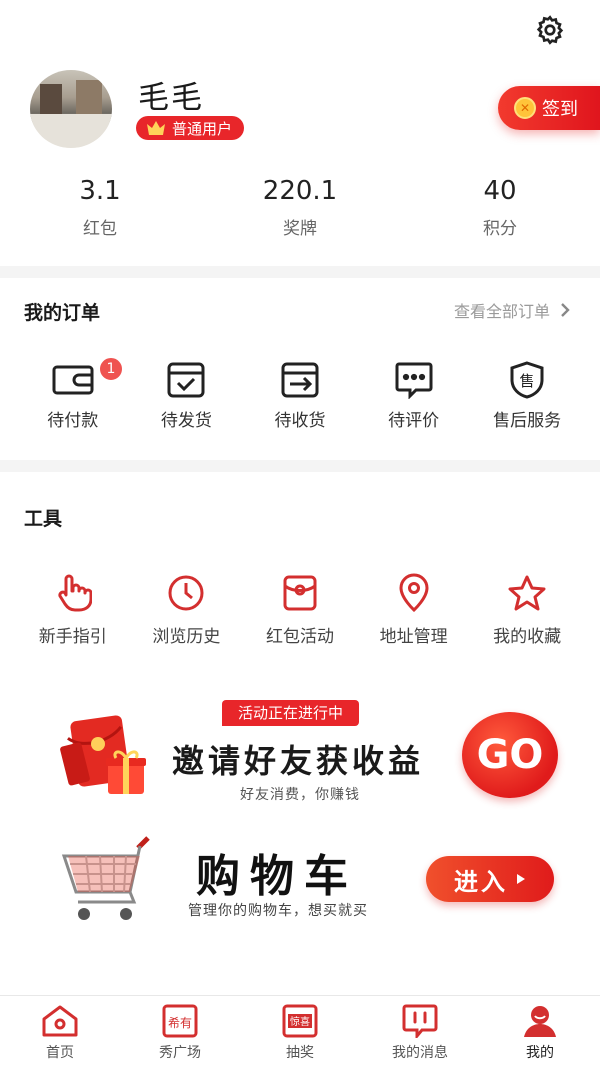 The image size is (600, 1067). Describe the element at coordinates (278, 911) in the screenshot. I see `cart-subtitle: 管理你的购物车，想买就买` at that location.